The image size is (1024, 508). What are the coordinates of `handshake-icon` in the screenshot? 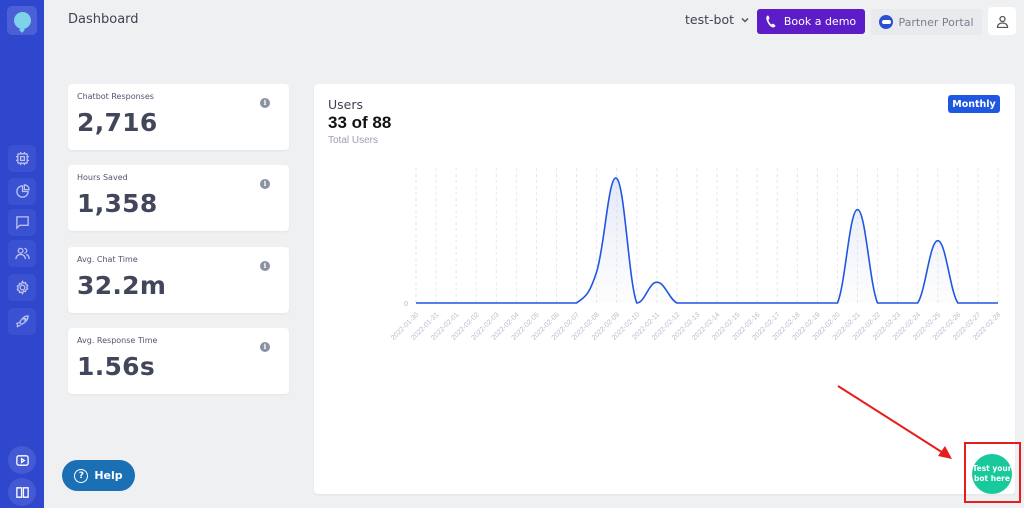 It's located at (886, 22).